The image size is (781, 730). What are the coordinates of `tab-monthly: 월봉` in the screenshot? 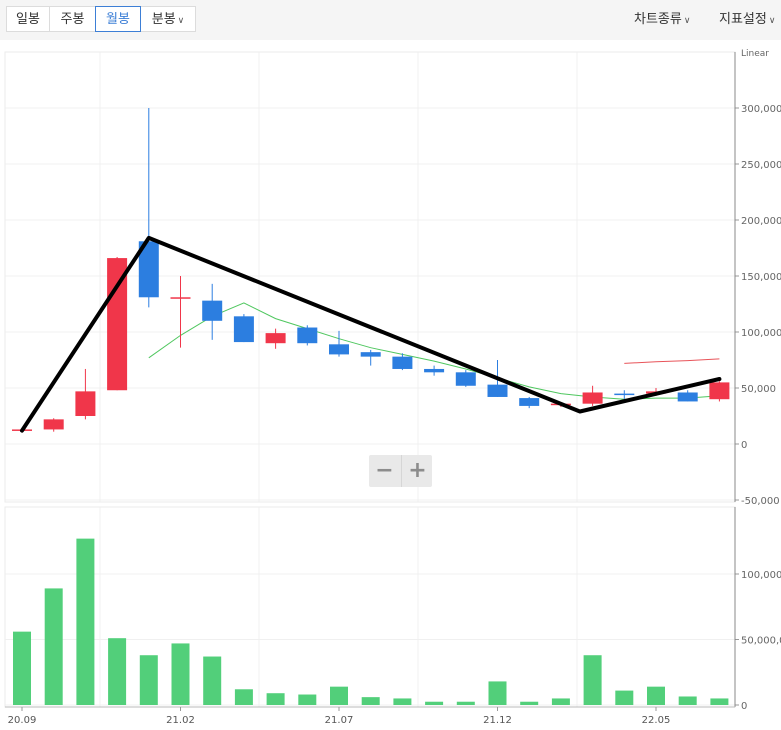 It's located at (118, 19).